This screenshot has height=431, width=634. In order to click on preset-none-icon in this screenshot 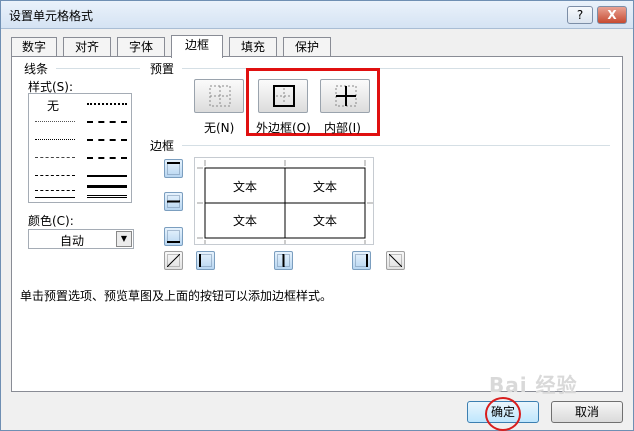, I will do `click(220, 96)`.